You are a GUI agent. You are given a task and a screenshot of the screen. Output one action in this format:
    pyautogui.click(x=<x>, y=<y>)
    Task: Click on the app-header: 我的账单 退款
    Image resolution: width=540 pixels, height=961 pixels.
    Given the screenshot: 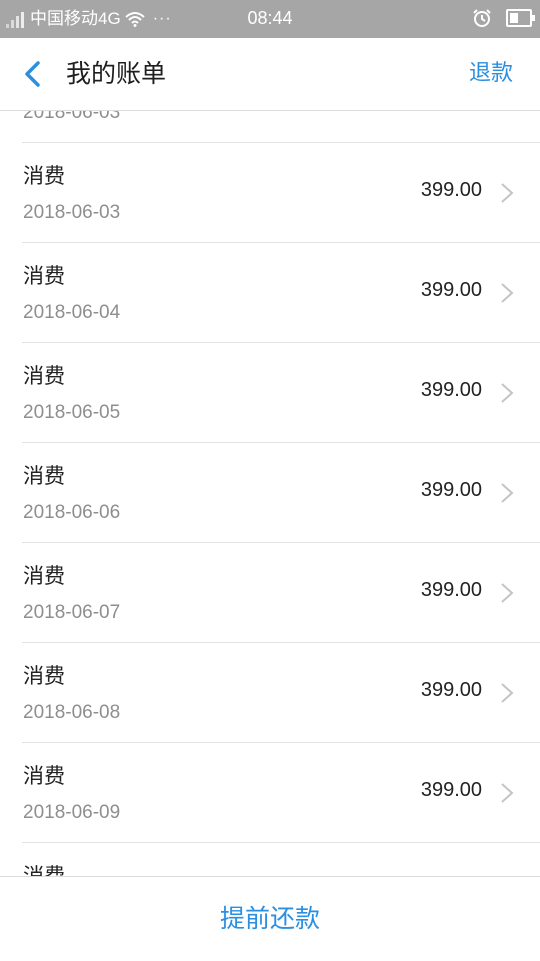 What is the action you would take?
    pyautogui.click(x=270, y=74)
    